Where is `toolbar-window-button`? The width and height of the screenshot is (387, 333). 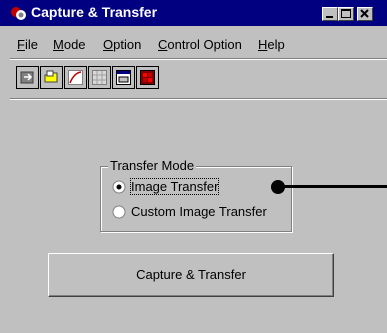
toolbar-window-button is located at coordinates (123, 77).